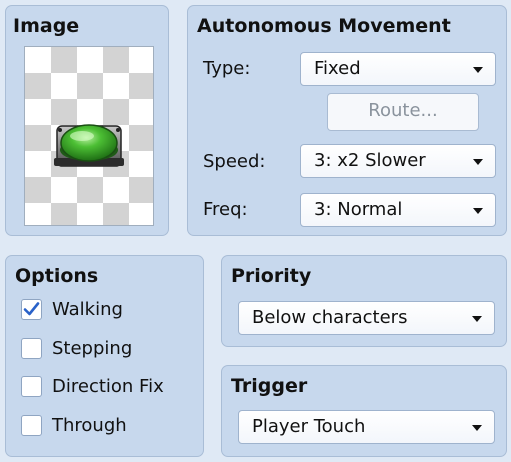  I want to click on type-dropdown-value: Fixed, so click(337, 68).